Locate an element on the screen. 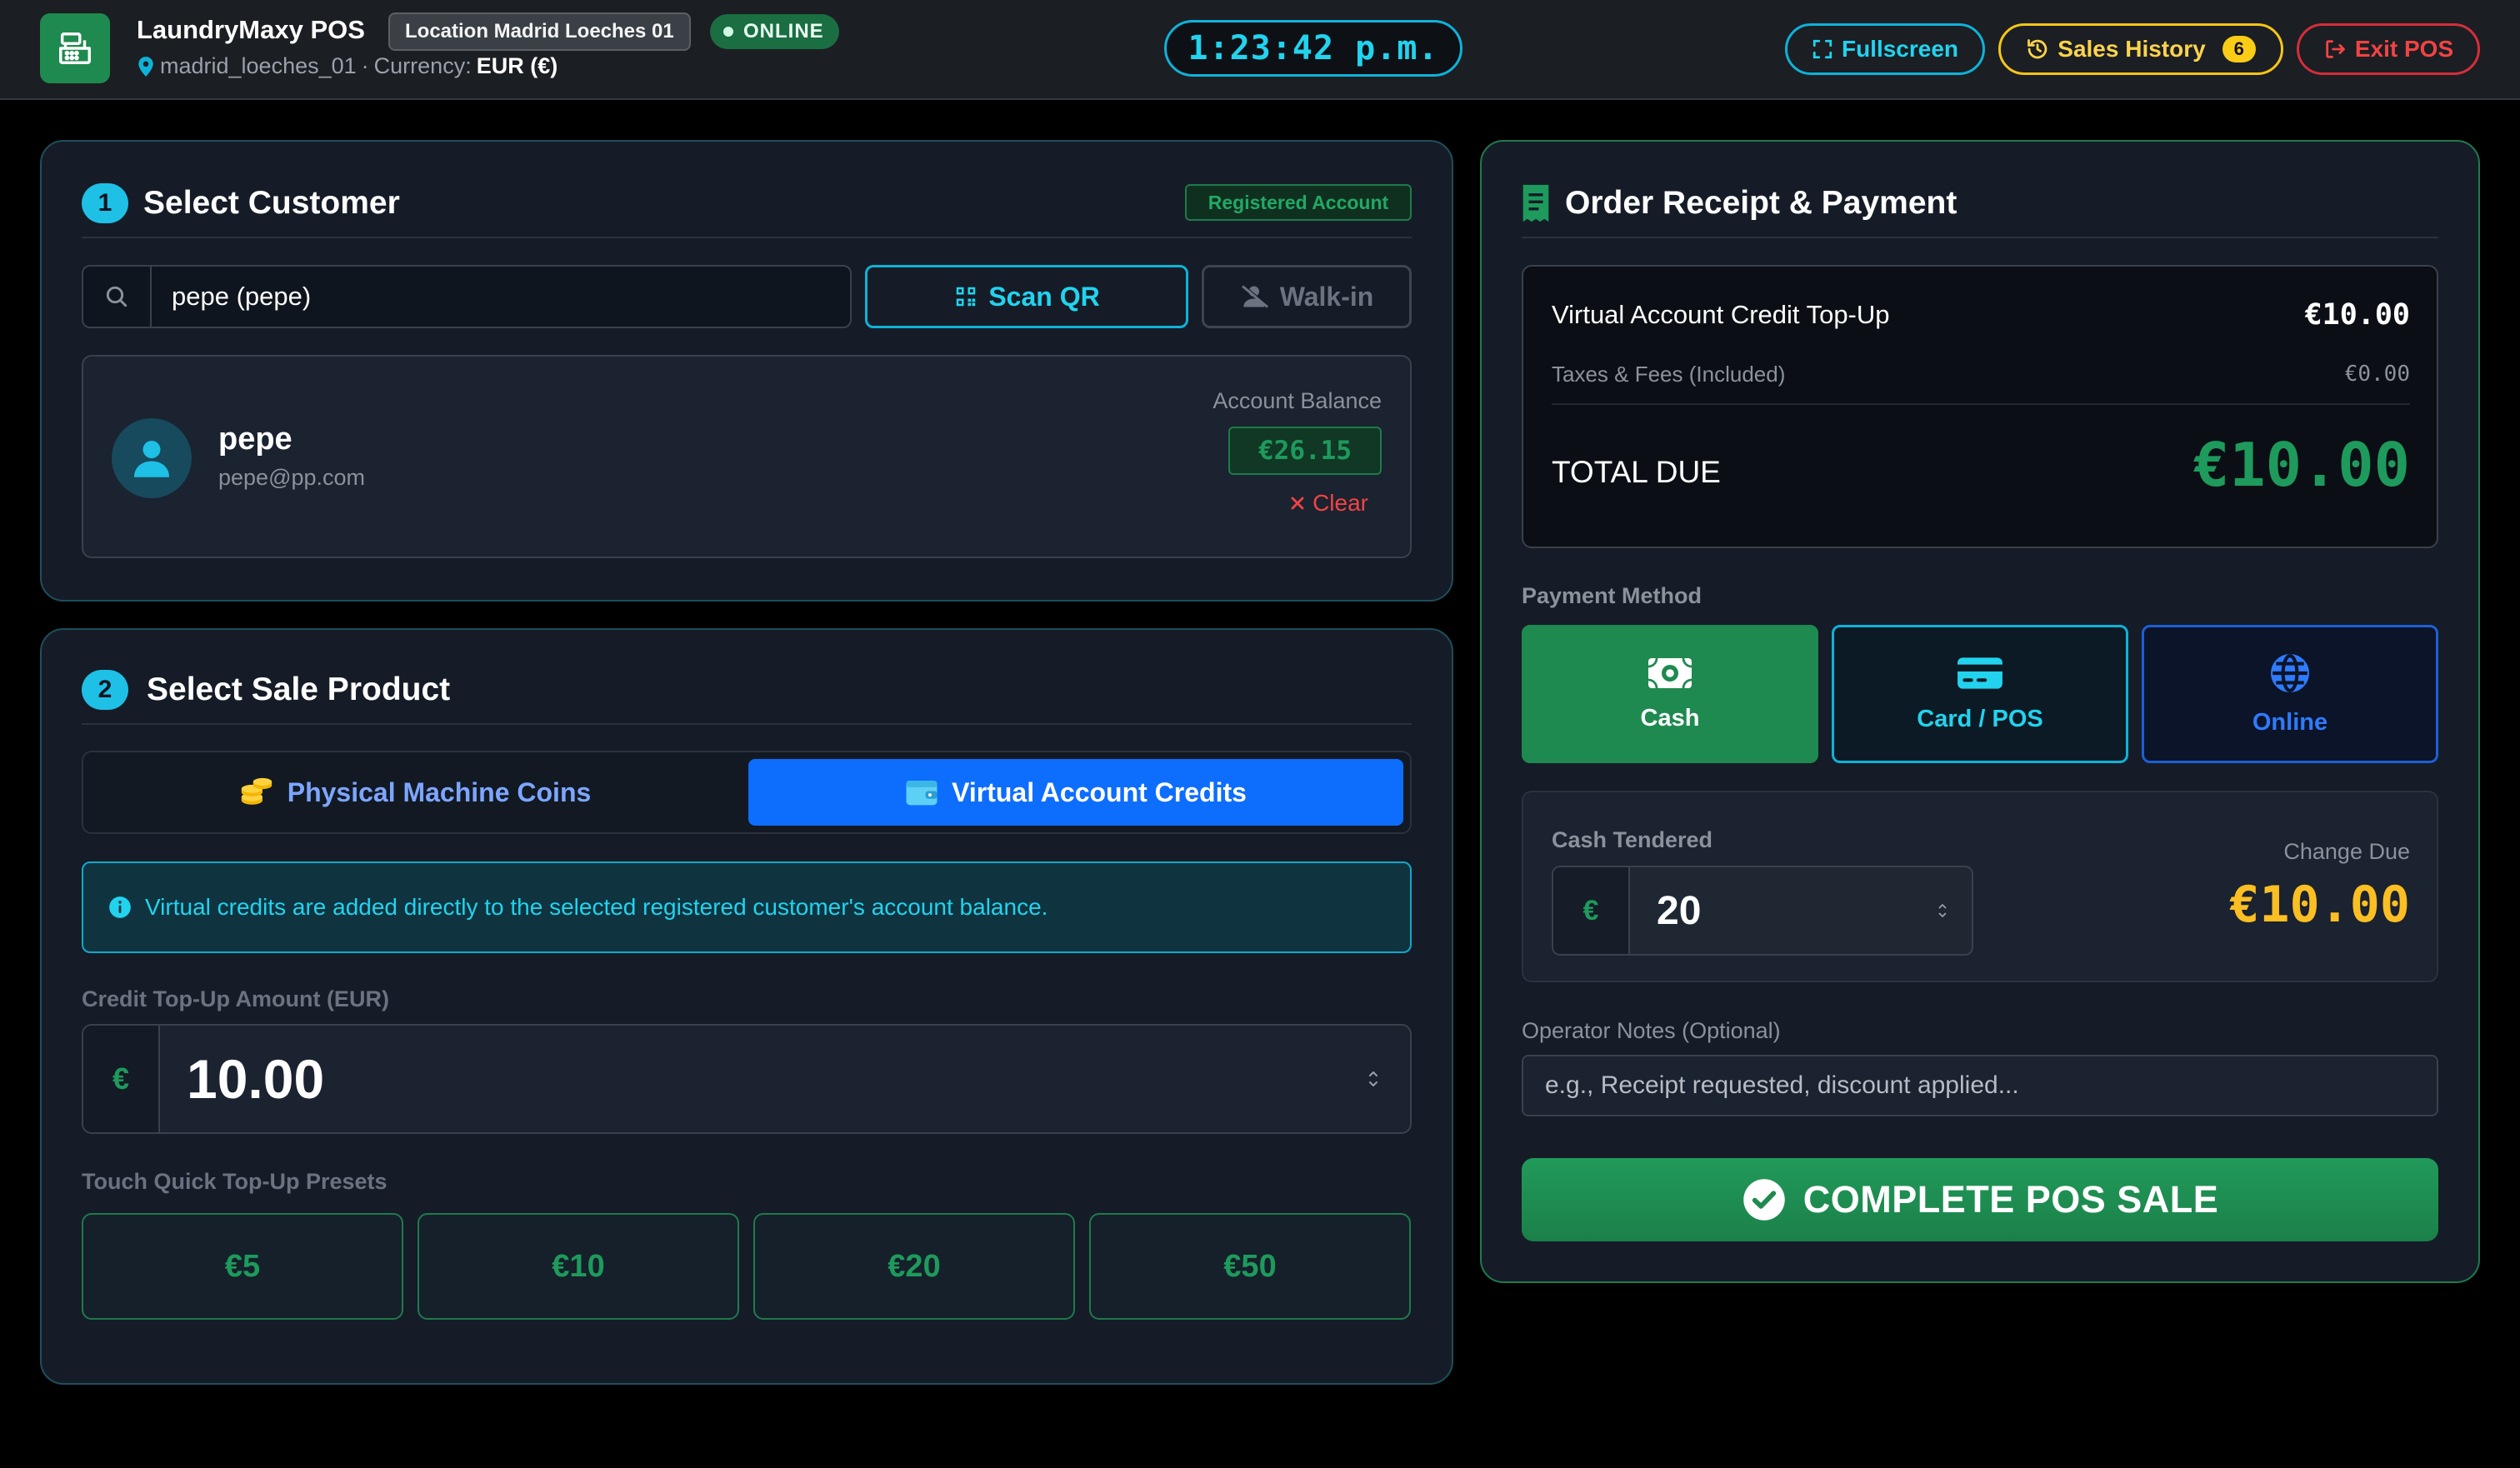 The image size is (2520, 1468). tab-physical-machine-coins: Physical Machine Coins is located at coordinates (415, 793).